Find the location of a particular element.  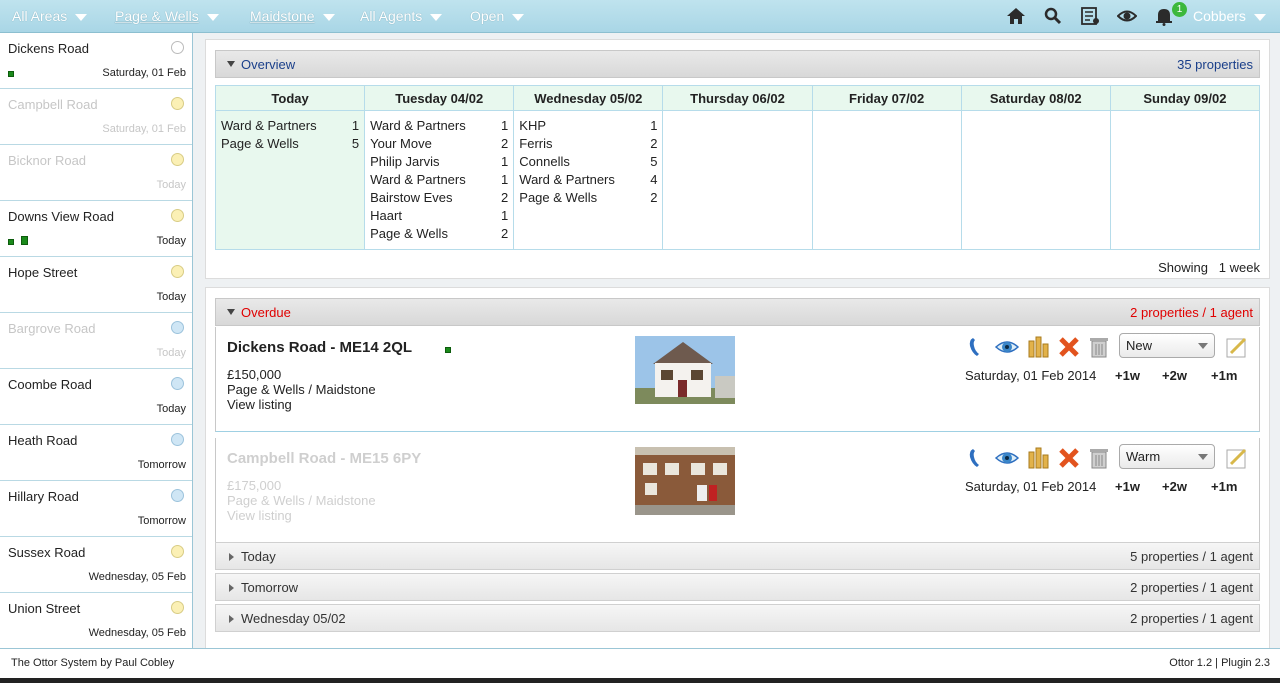

group-header-tomorrow: Tomorrow 2 properties / 1 agent is located at coordinates (737, 587).